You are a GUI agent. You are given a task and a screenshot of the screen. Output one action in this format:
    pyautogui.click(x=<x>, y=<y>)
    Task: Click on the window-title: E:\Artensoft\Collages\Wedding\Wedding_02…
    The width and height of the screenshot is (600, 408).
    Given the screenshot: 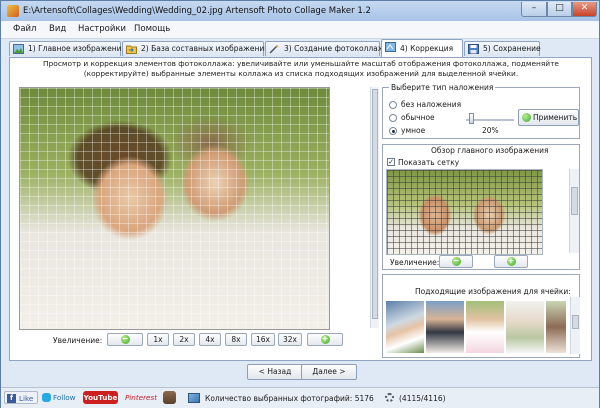 What is the action you would take?
    pyautogui.click(x=197, y=11)
    